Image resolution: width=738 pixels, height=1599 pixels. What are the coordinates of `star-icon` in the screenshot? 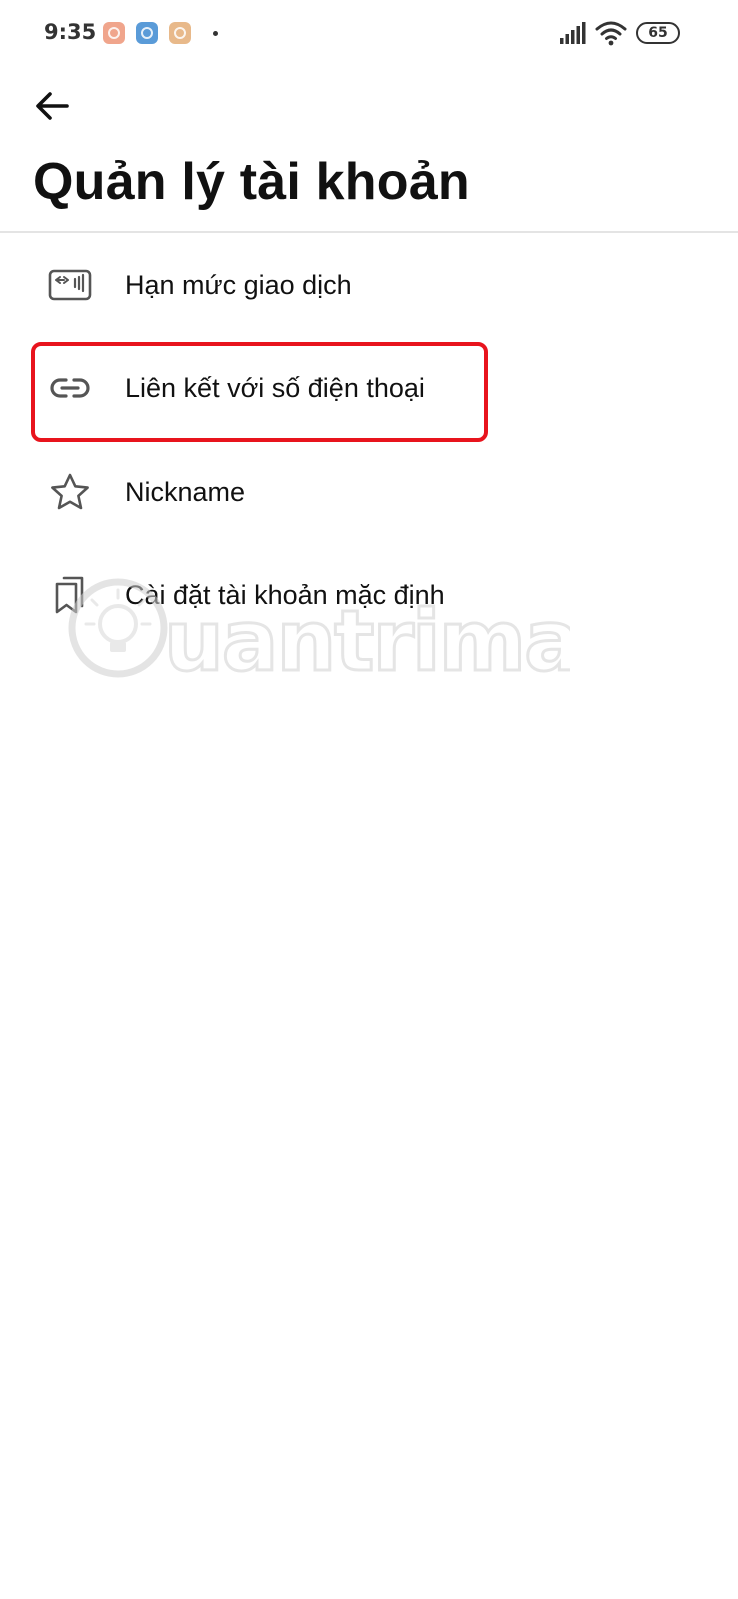 It's located at (70, 492).